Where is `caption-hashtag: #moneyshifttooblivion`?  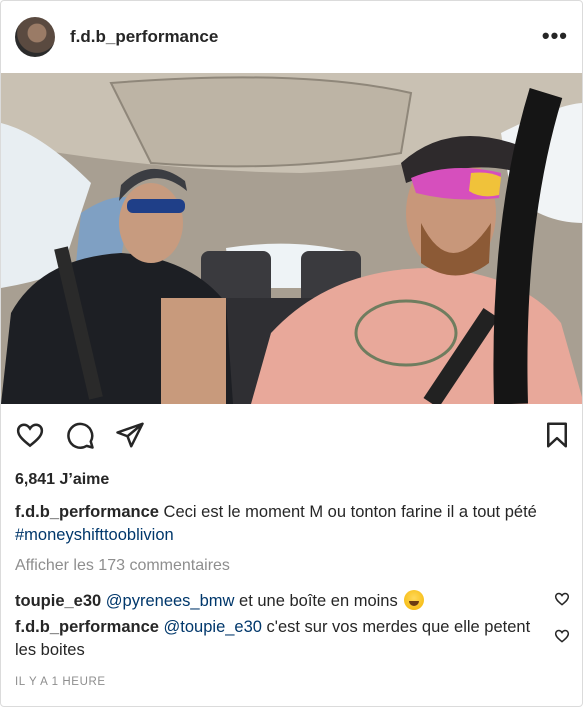
caption-hashtag: #moneyshifttooblivion is located at coordinates (94, 535).